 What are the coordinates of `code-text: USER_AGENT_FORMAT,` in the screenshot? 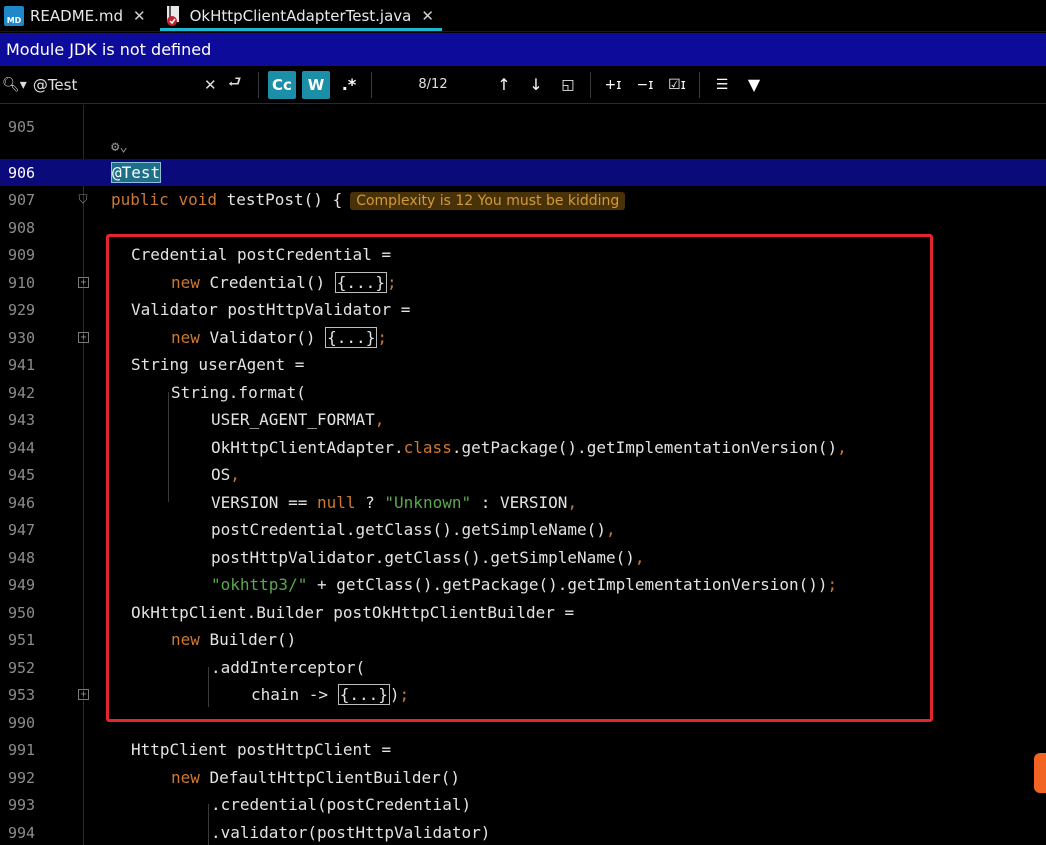 It's located at (298, 419).